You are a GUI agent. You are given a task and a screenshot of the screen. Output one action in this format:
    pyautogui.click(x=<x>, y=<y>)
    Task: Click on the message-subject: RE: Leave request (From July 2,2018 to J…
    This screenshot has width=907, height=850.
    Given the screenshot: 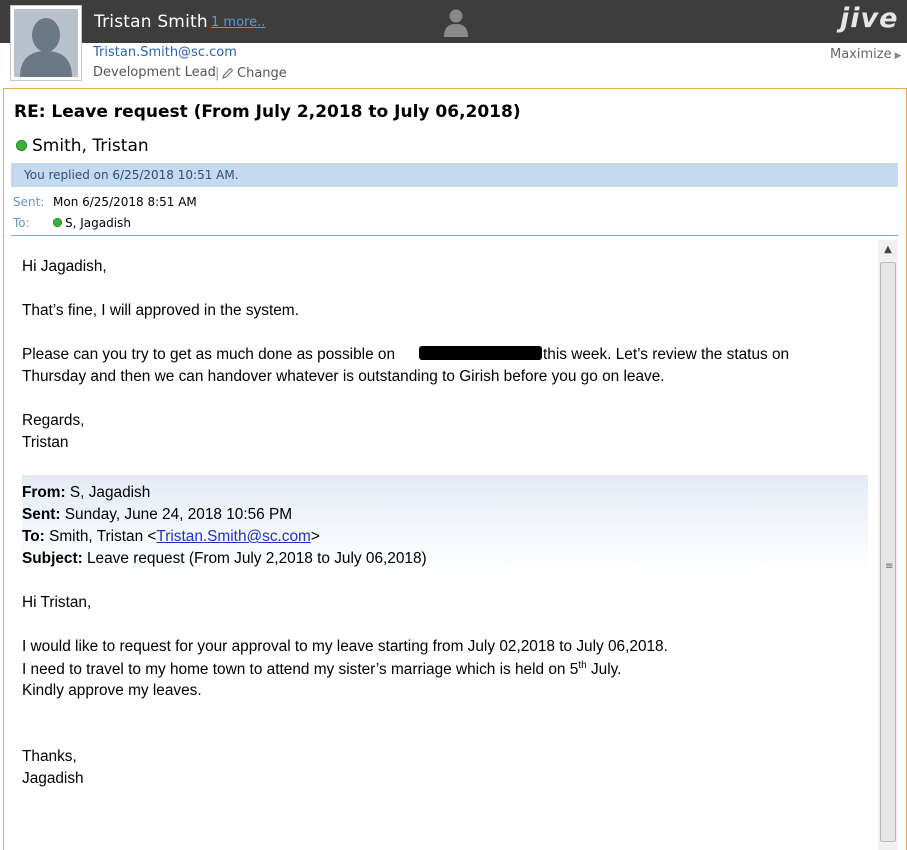 What is the action you would take?
    pyautogui.click(x=267, y=112)
    